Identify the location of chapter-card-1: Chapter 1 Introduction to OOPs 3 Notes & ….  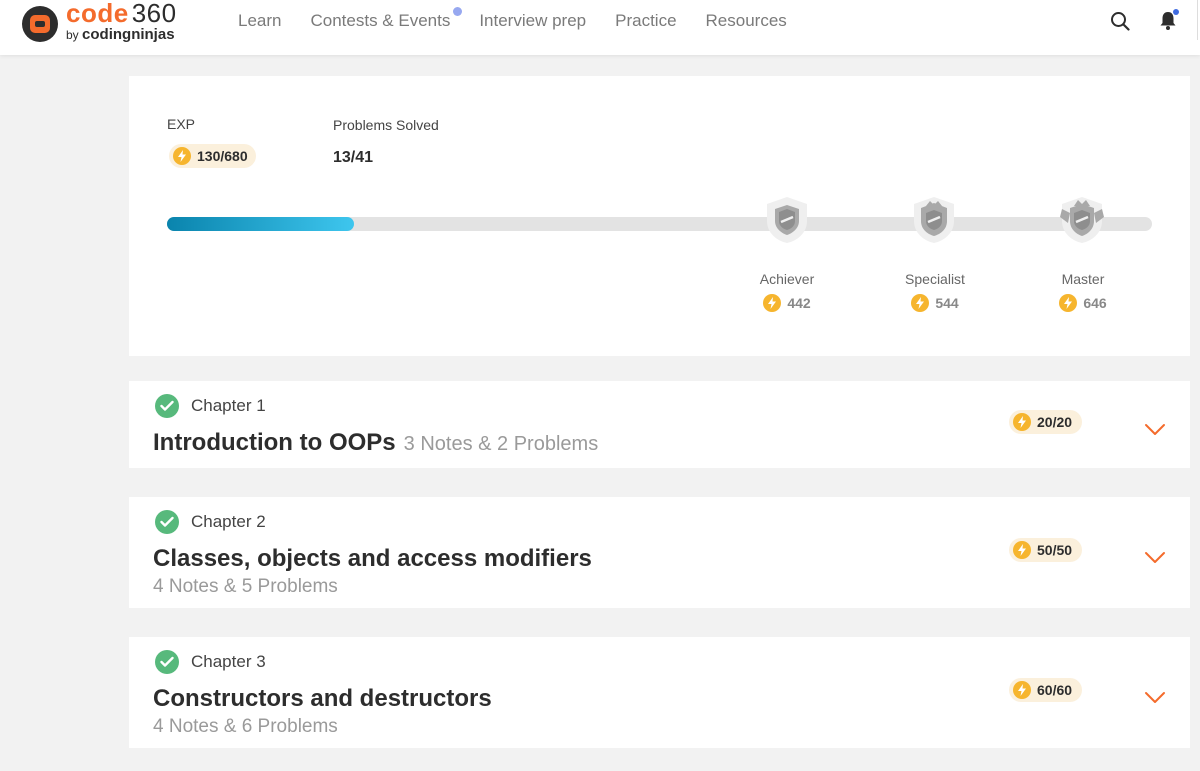
(659, 424).